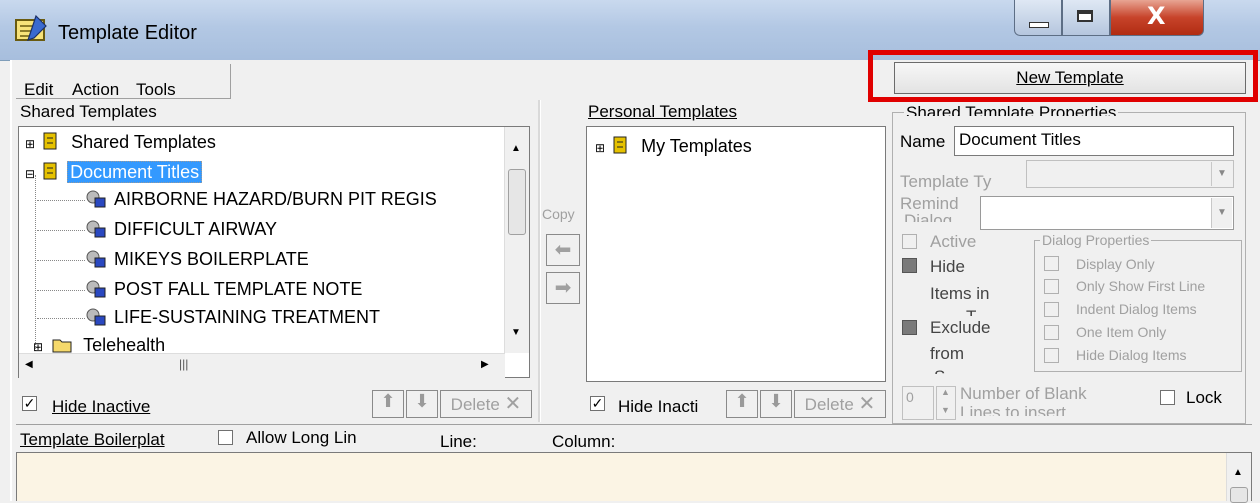 This screenshot has width=1260, height=503. Describe the element at coordinates (696, 146) in the screenshot. I see `tree-item-label: My Templates` at that location.